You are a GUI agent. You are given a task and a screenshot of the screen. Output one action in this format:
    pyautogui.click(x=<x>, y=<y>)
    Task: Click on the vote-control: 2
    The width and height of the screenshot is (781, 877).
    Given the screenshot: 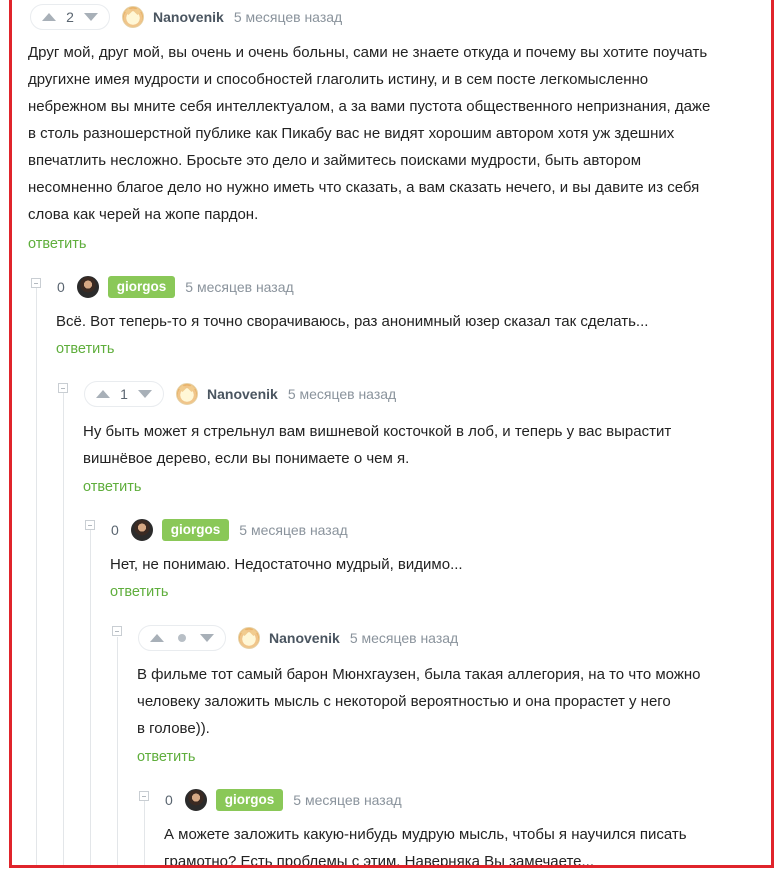 What is the action you would take?
    pyautogui.click(x=70, y=17)
    